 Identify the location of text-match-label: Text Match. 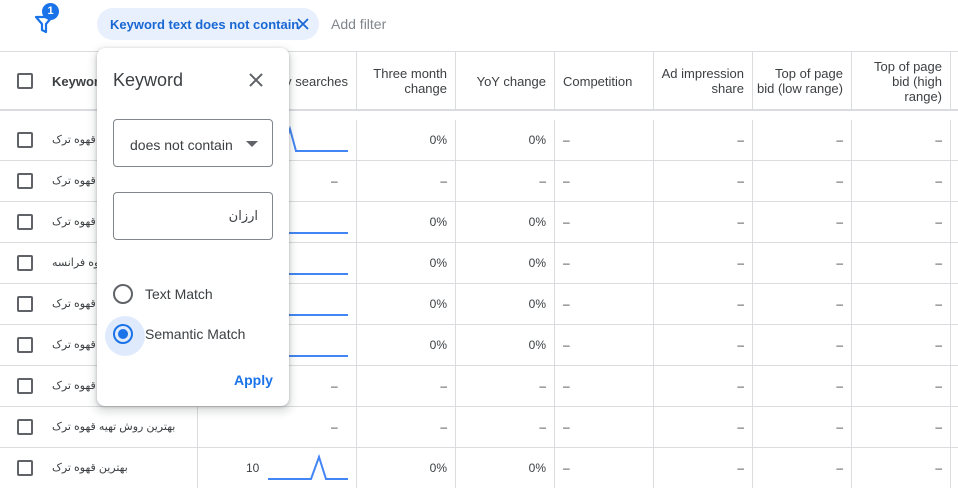
(179, 294).